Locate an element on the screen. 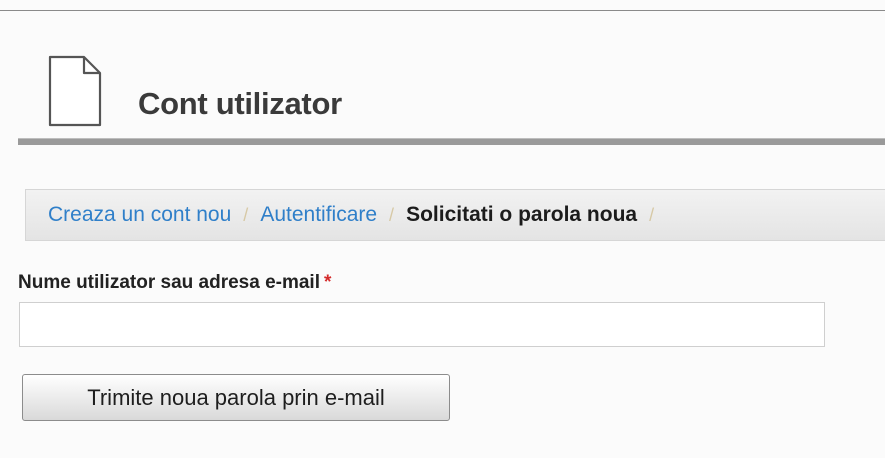 Image resolution: width=885 pixels, height=458 pixels. username-label: Nume utilizator sau adresa e-mail * is located at coordinates (174, 283).